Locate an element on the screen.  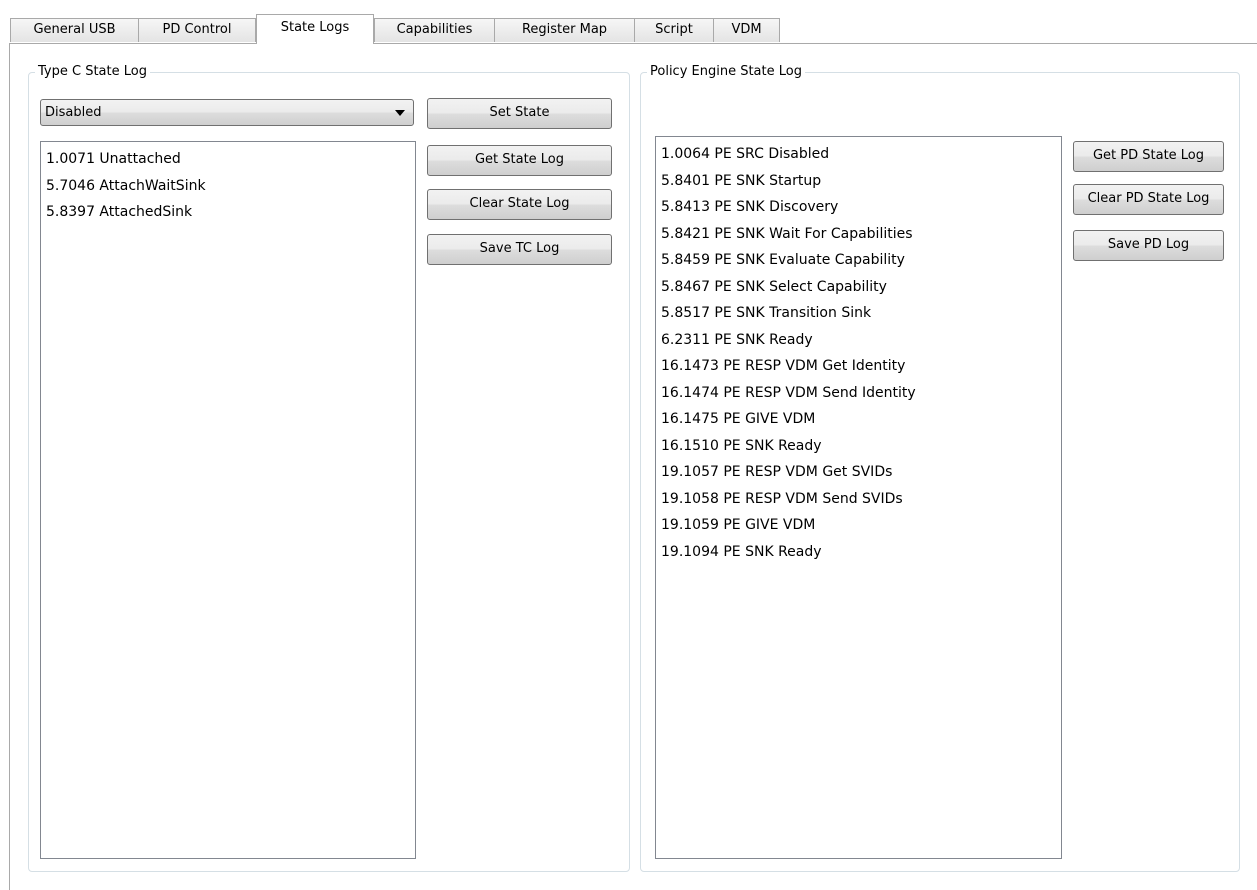
get-state-log-button: Get State Log is located at coordinates (519, 160).